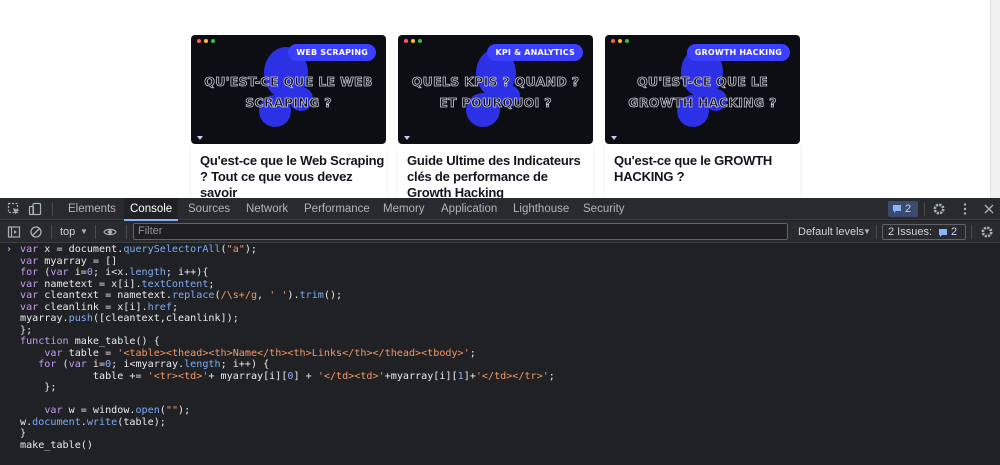 The image size is (1000, 465). I want to click on code-line: var x = document.querySelectorAll("a");, so click(139, 249).